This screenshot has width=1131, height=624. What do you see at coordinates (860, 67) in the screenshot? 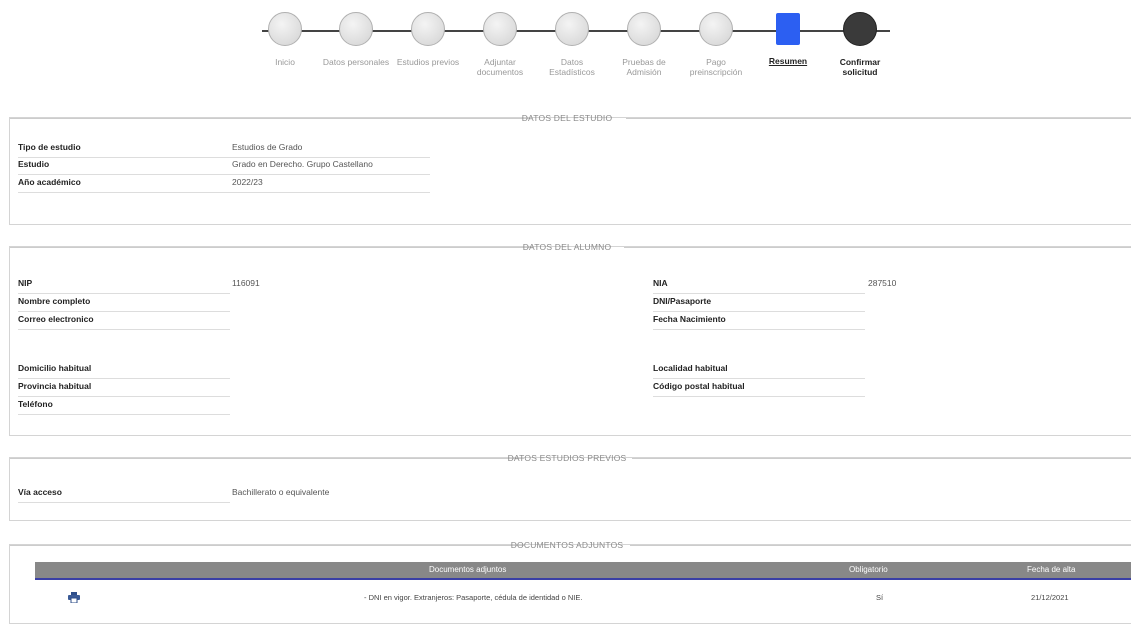
I see `step-label: Confirmar solicitud` at bounding box center [860, 67].